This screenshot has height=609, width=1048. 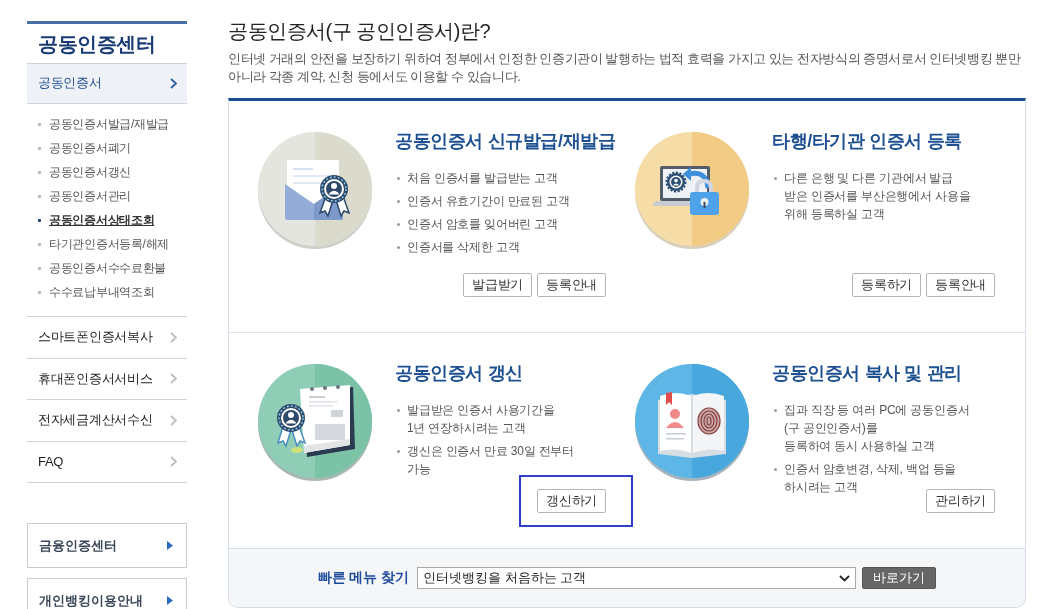 What do you see at coordinates (315, 423) in the screenshot?
I see `calendar-badge-icon` at bounding box center [315, 423].